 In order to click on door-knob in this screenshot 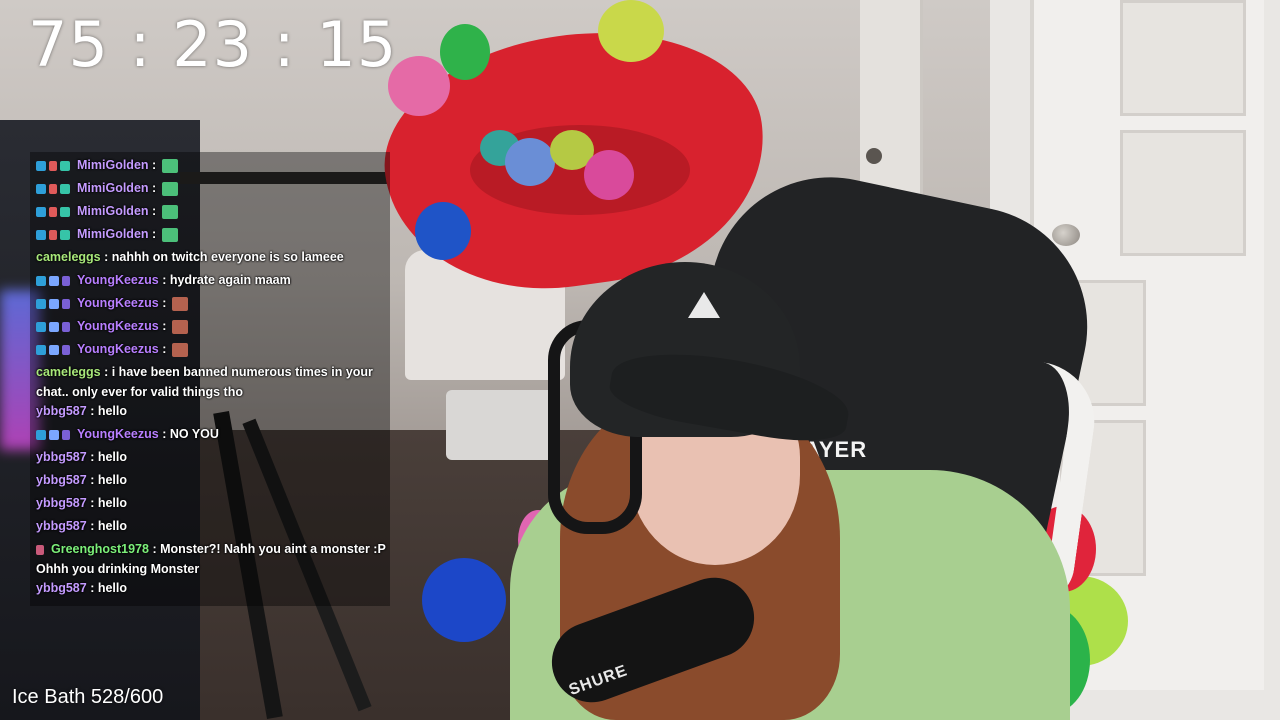, I will do `click(1066, 235)`.